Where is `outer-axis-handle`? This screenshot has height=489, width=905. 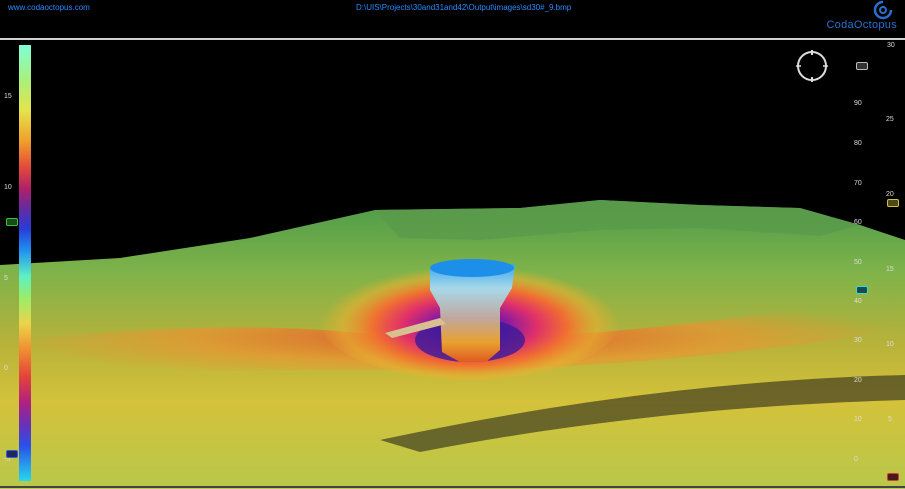
outer-axis-handle is located at coordinates (893, 203).